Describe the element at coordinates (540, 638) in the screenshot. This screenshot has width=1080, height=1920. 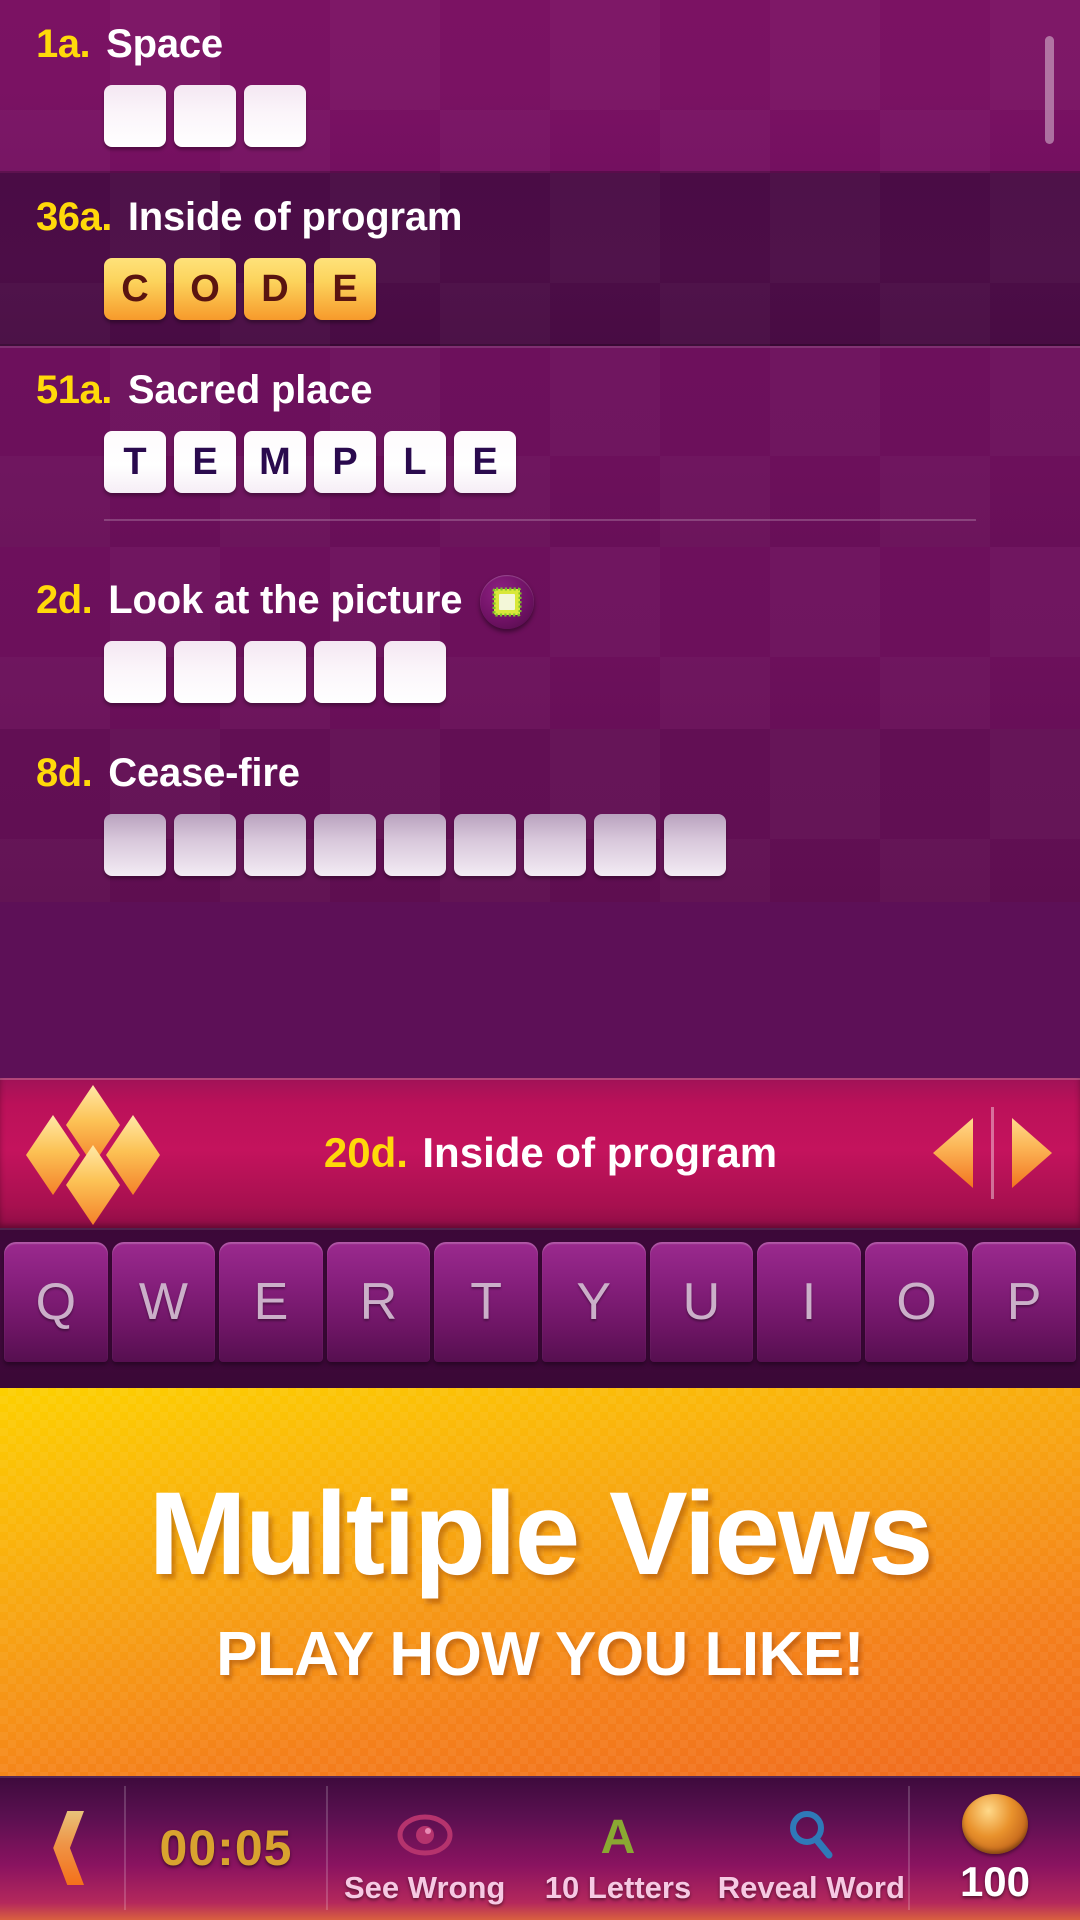
I see `clue-row: 2d. Look at the picture` at that location.